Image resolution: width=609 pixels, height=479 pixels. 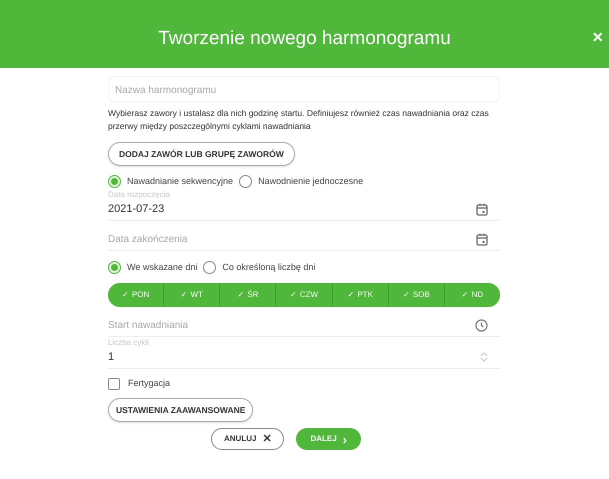 I want to click on radio-option: We wskazane dni, so click(x=153, y=267).